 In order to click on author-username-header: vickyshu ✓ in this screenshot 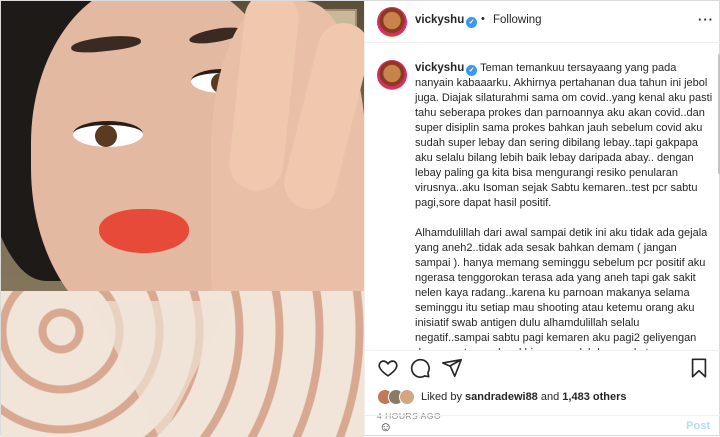, I will do `click(446, 21)`.